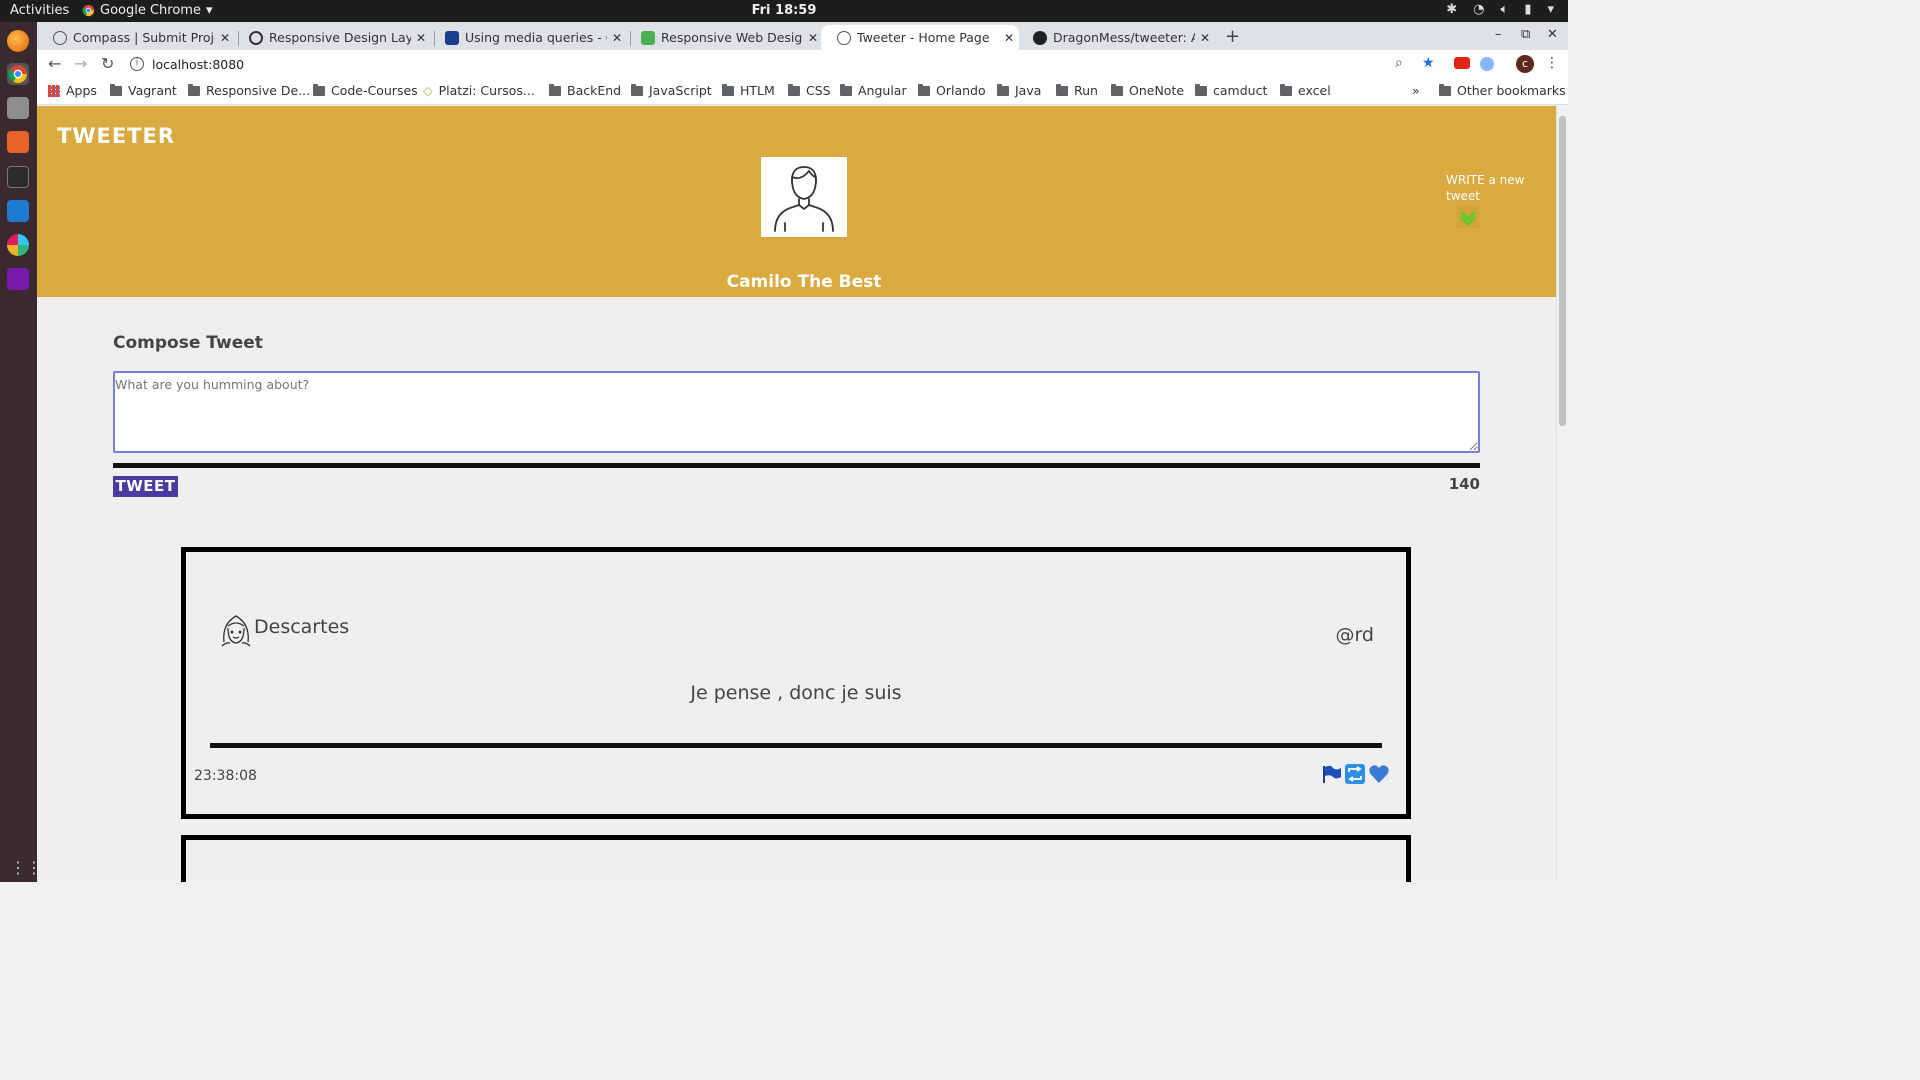 The width and height of the screenshot is (1920, 1080). I want to click on character-counter: 140, so click(1464, 484).